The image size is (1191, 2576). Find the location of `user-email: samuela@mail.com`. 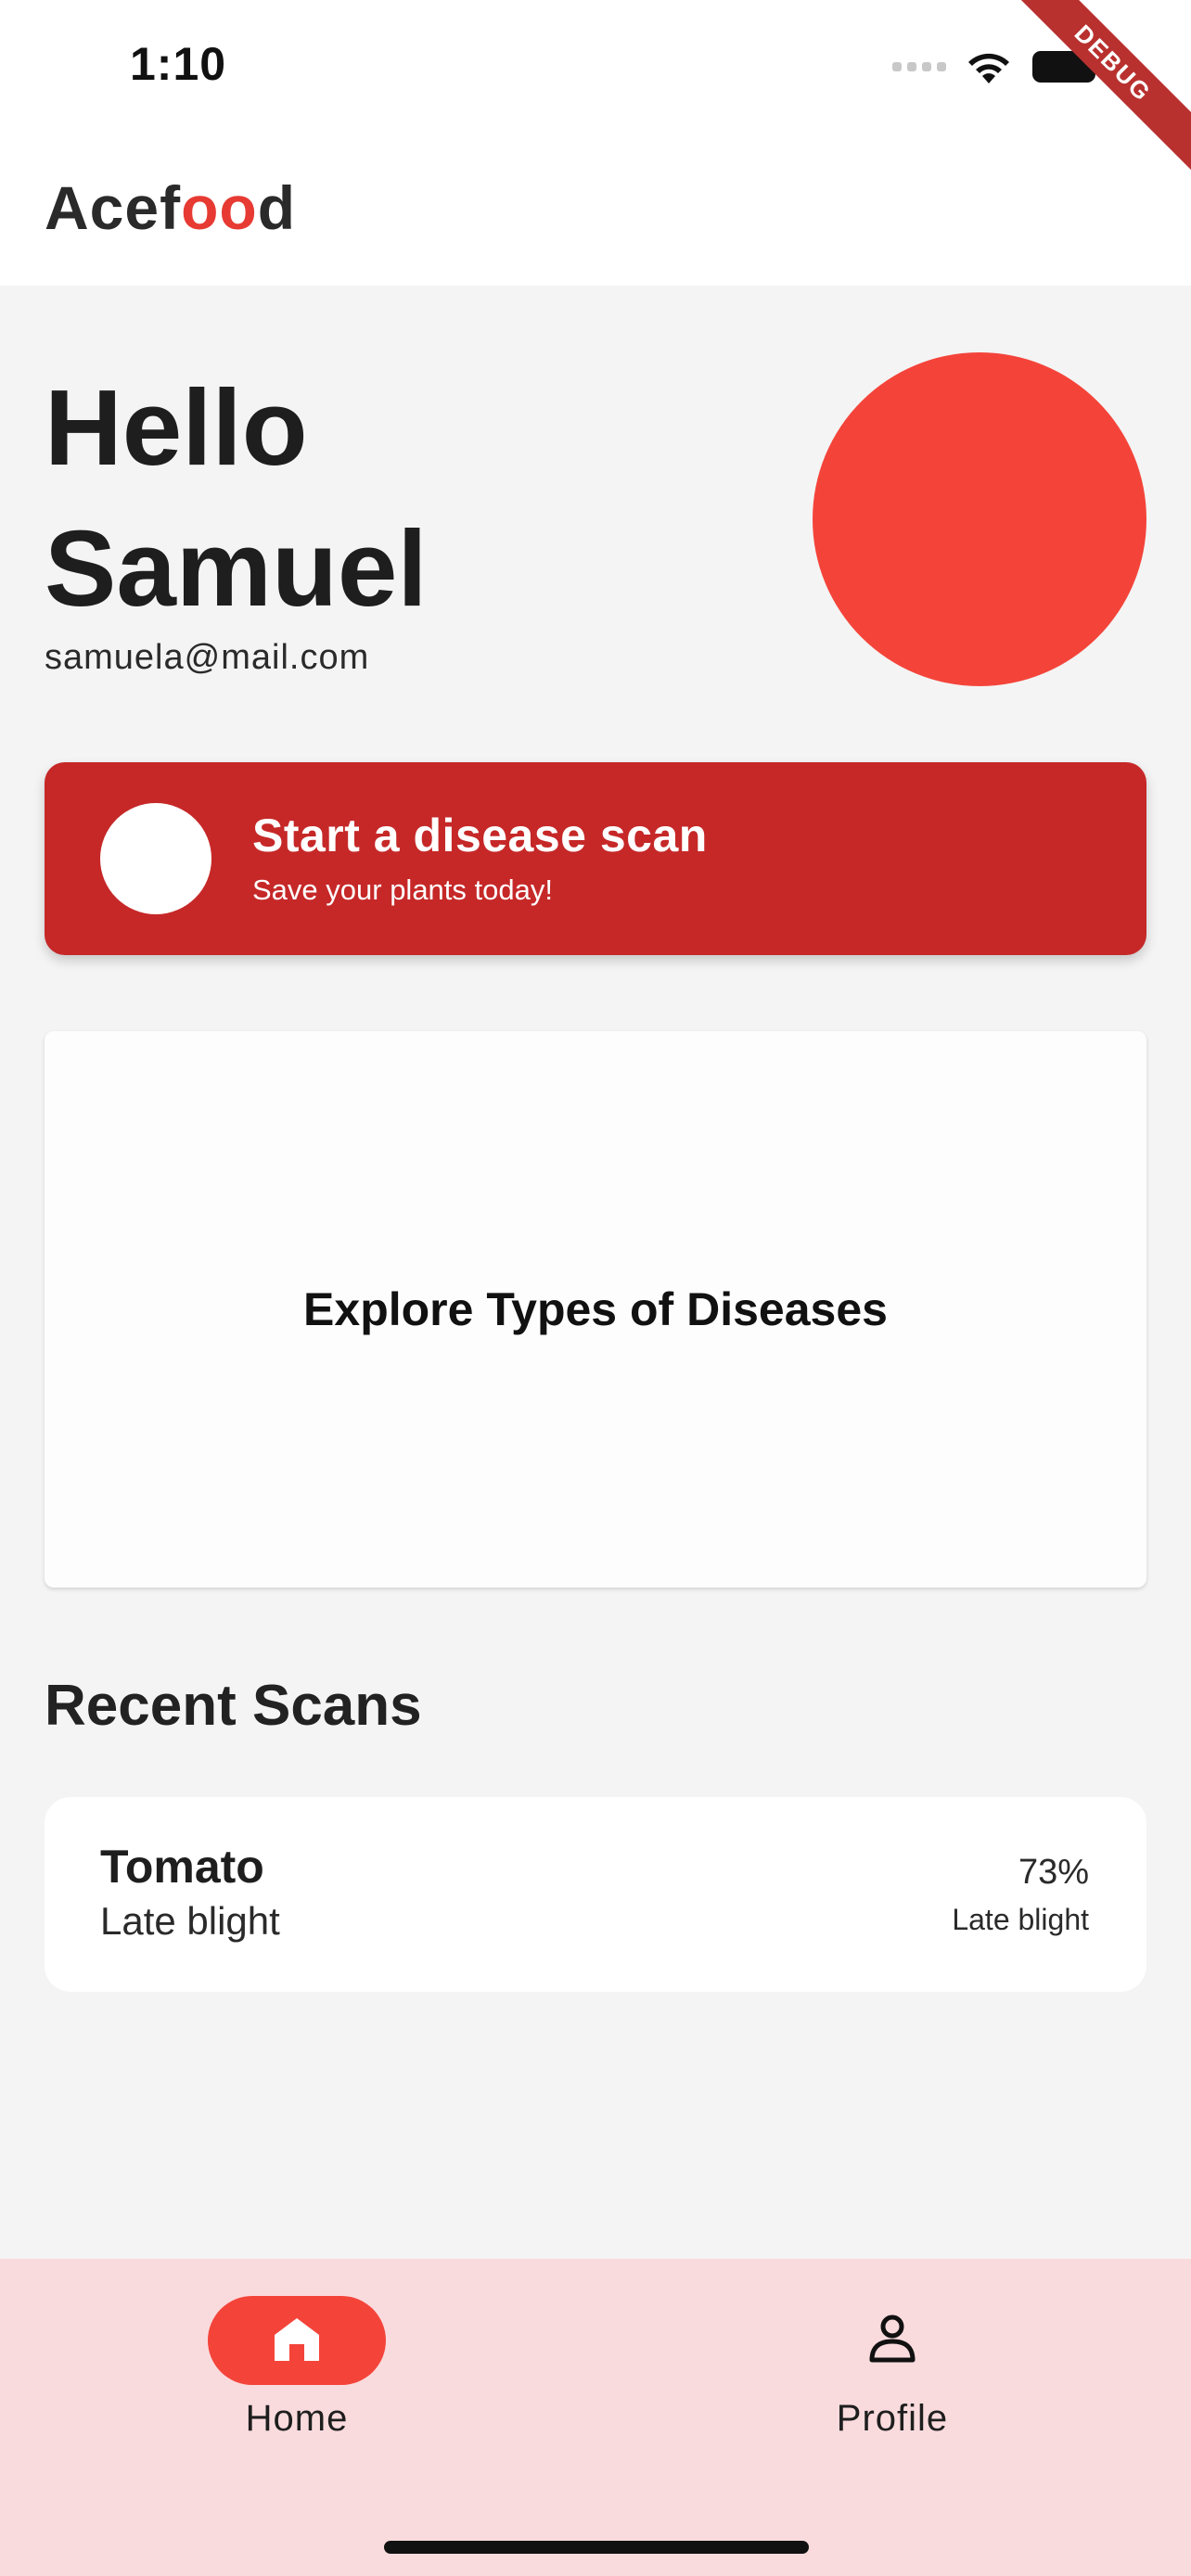

user-email: samuela@mail.com is located at coordinates (207, 657).